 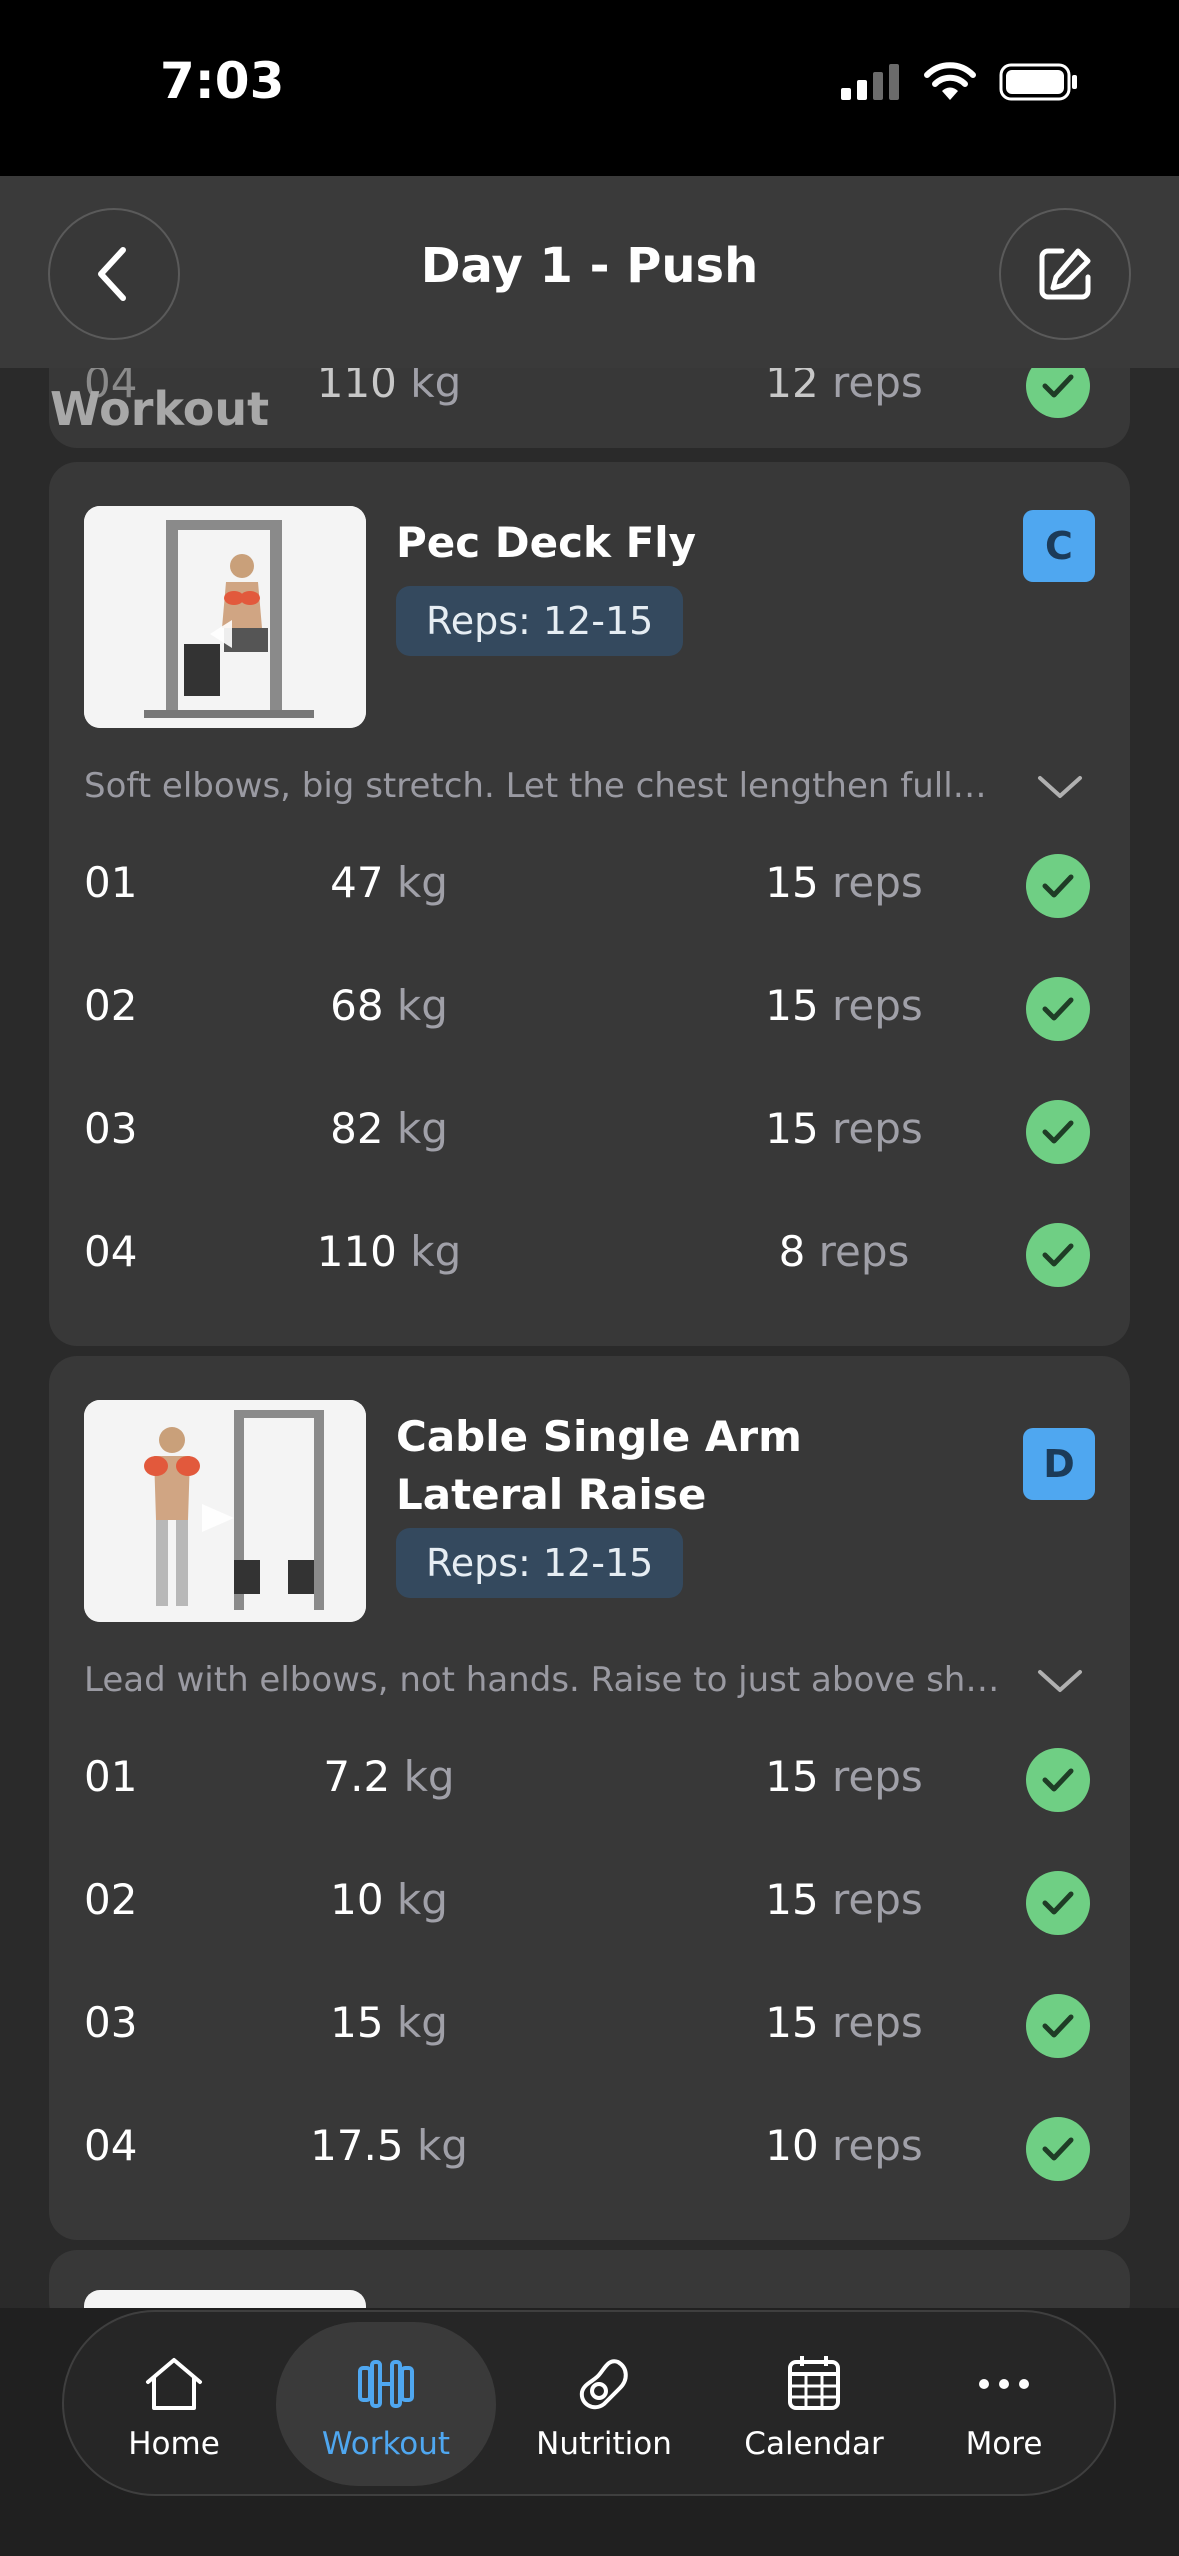 What do you see at coordinates (589, 1009) in the screenshot?
I see `set-row: 02 68 kg 15 reps` at bounding box center [589, 1009].